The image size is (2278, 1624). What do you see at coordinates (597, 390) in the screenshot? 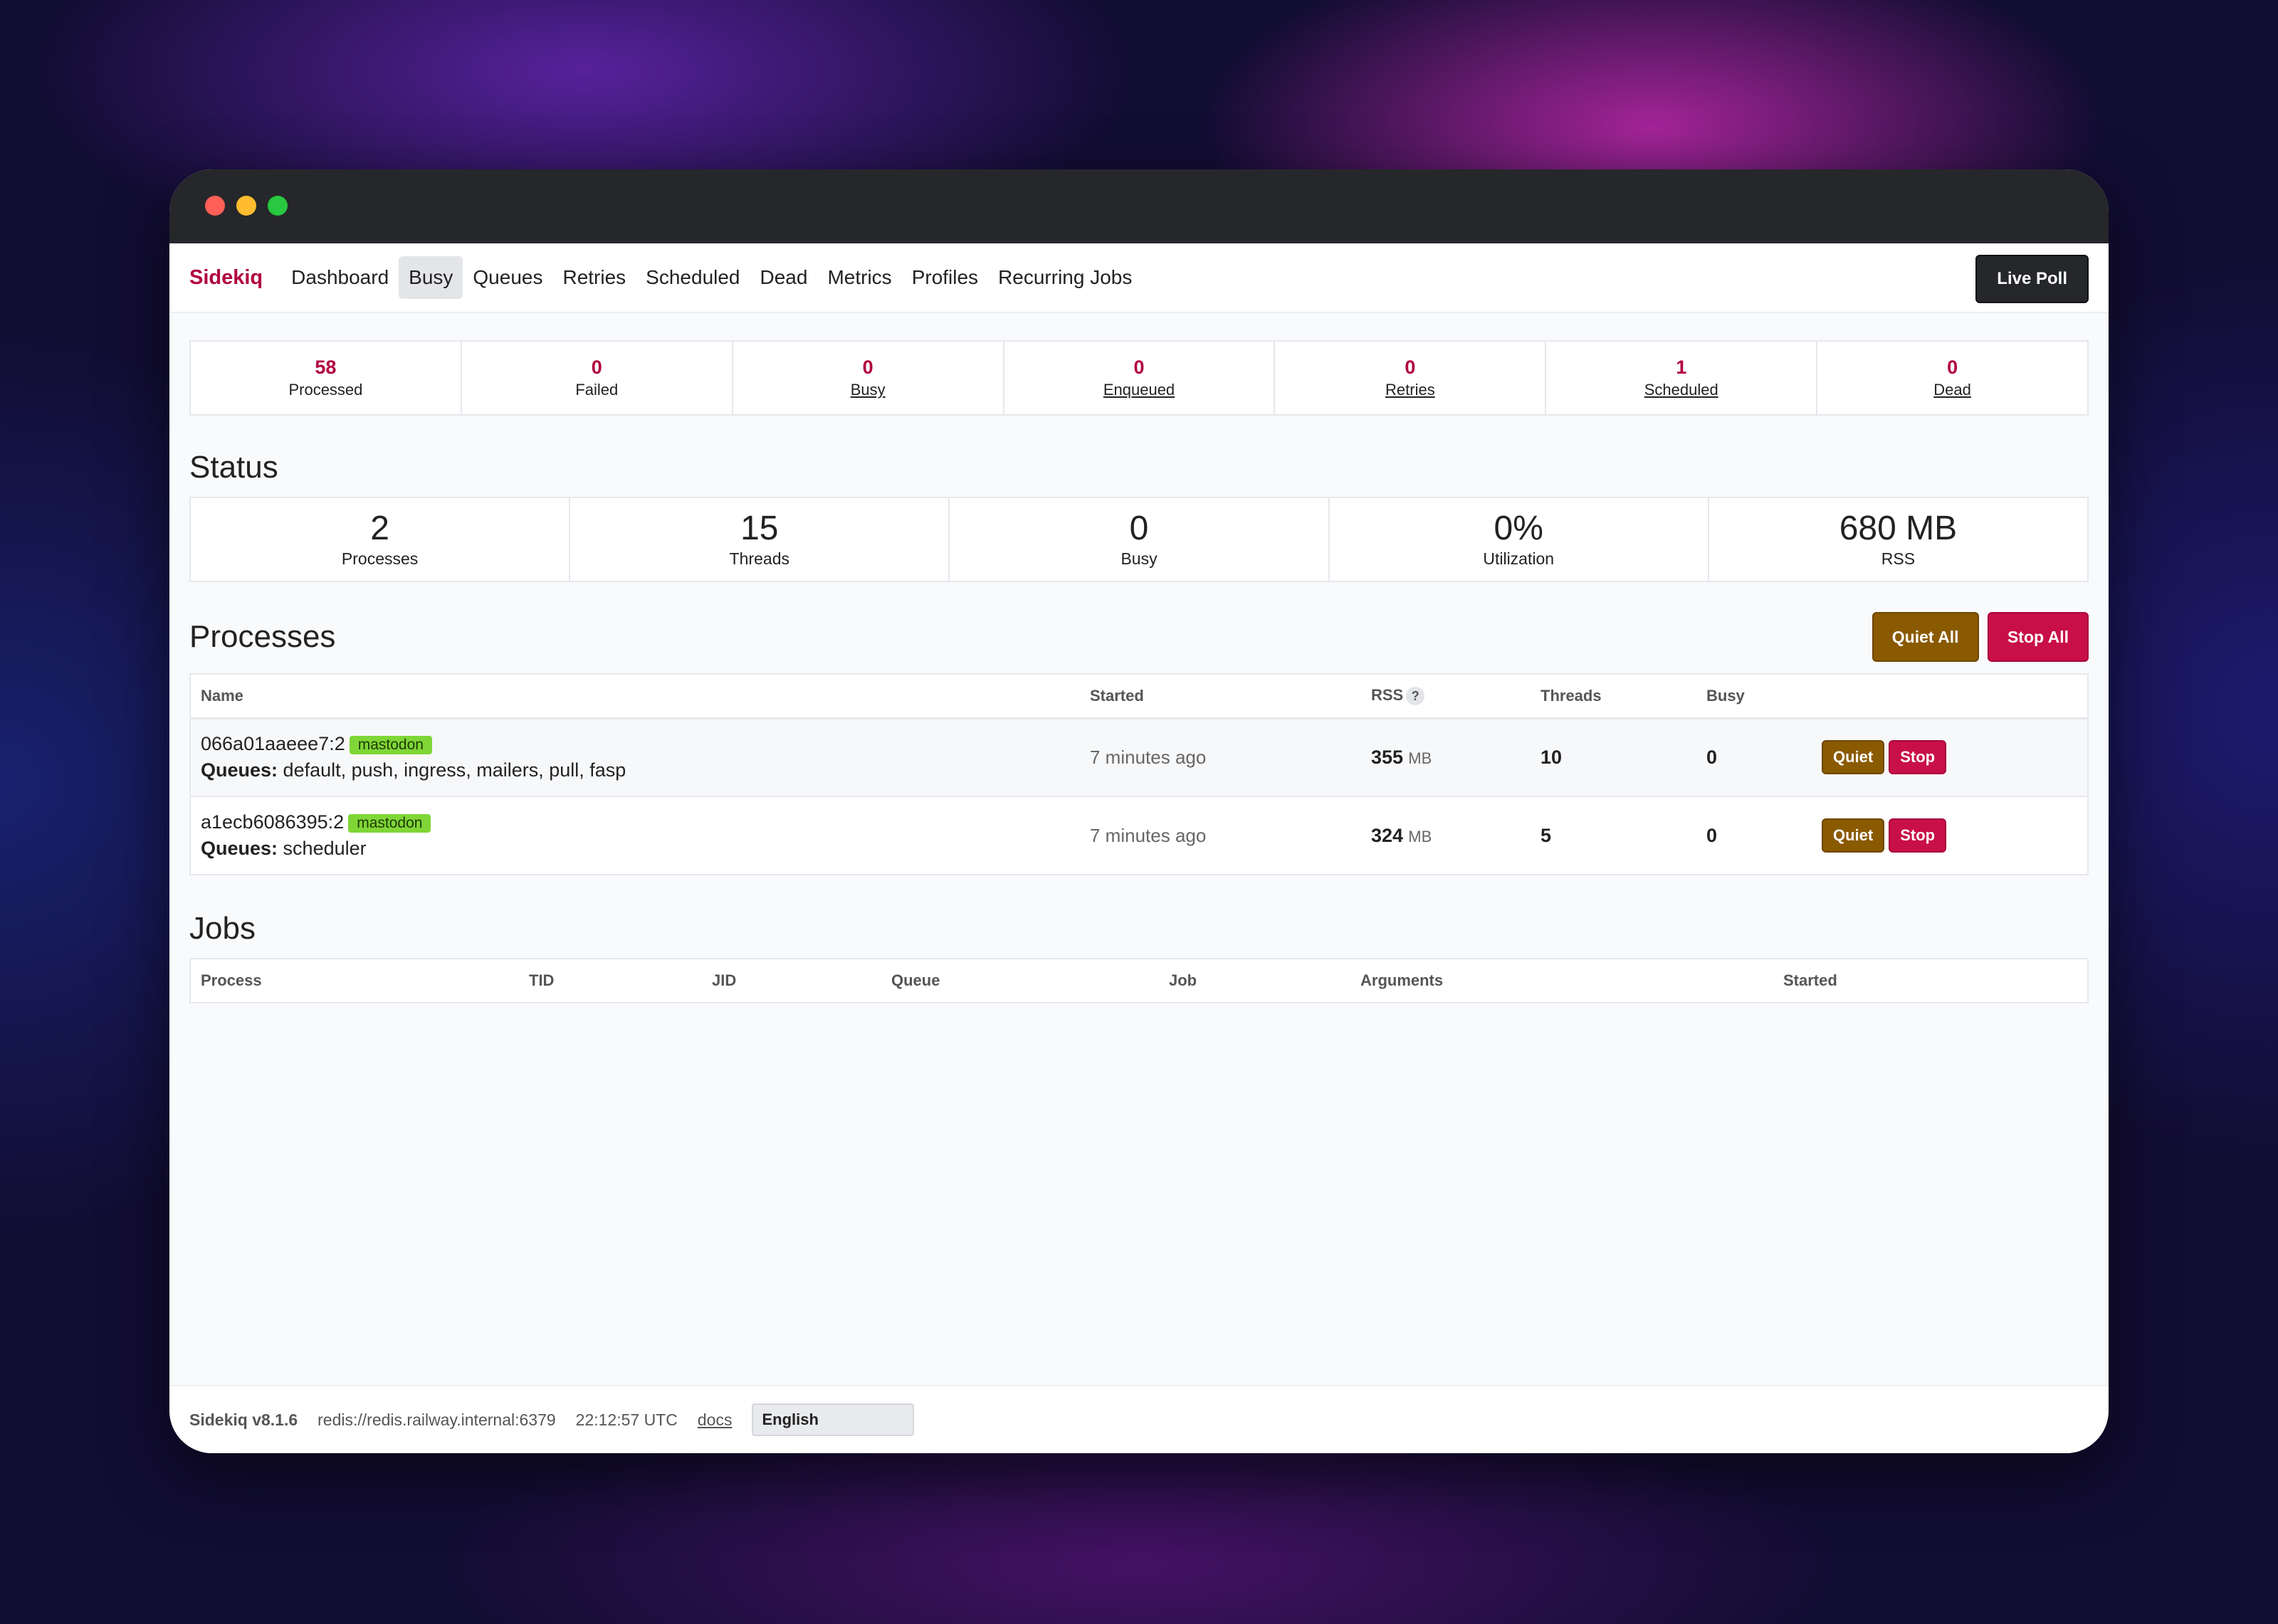
I see `stat-label: Failed` at bounding box center [597, 390].